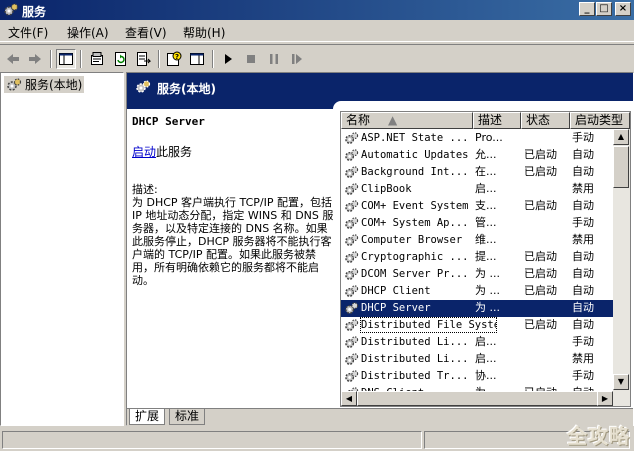  I want to click on maximize-button: □, so click(604, 9).